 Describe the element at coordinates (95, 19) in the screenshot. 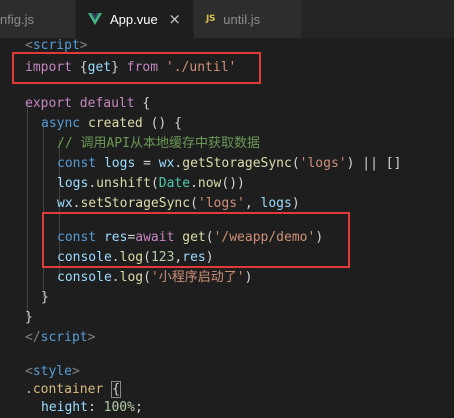

I see `vue-file-icon` at that location.